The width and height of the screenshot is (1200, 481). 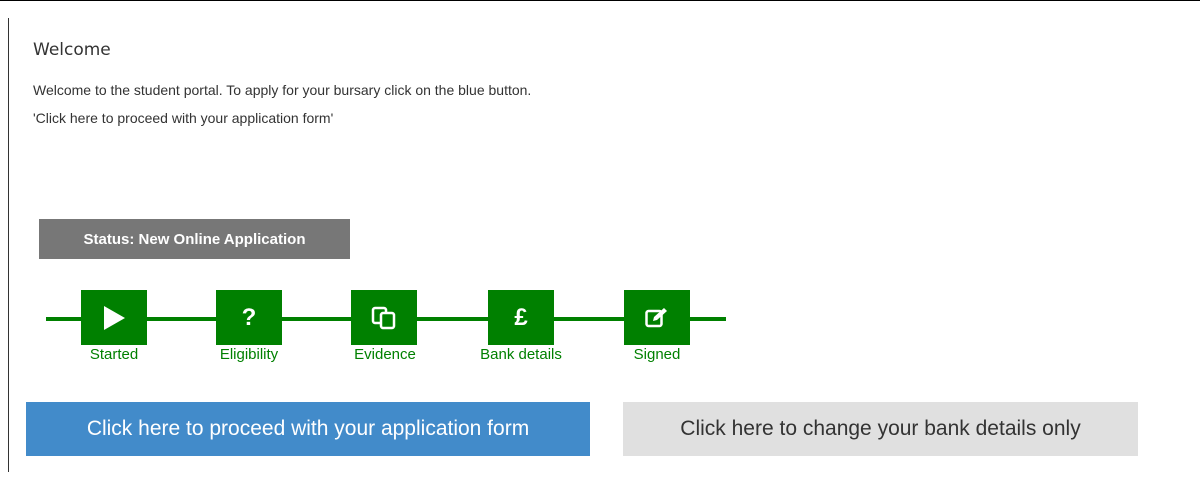 I want to click on edit-icon, so click(x=657, y=318).